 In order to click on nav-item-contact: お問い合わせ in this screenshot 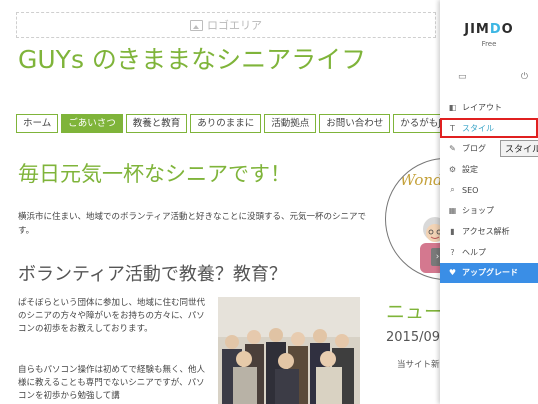, I will do `click(355, 123)`.